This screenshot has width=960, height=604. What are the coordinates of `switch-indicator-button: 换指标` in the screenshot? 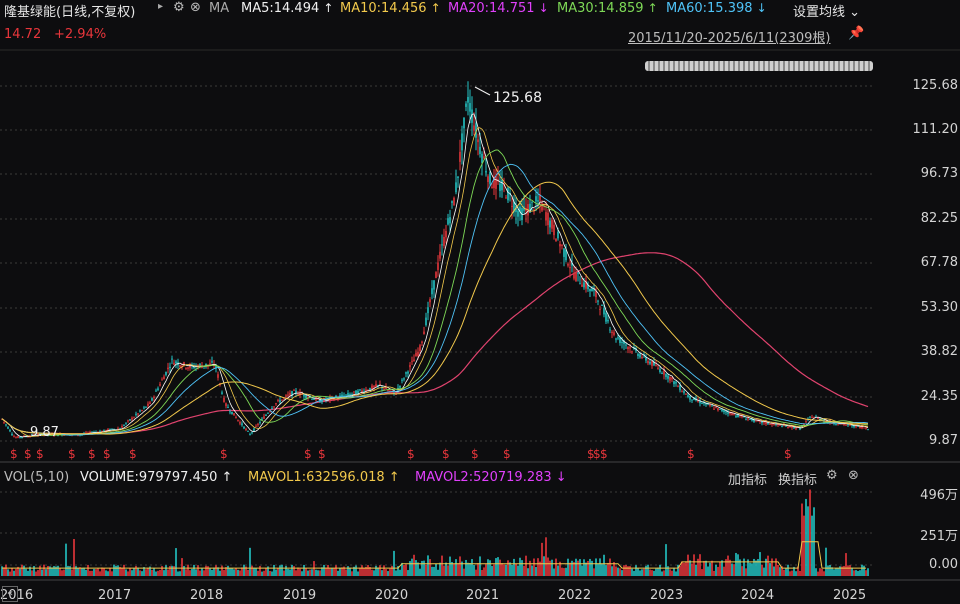 It's located at (797, 478).